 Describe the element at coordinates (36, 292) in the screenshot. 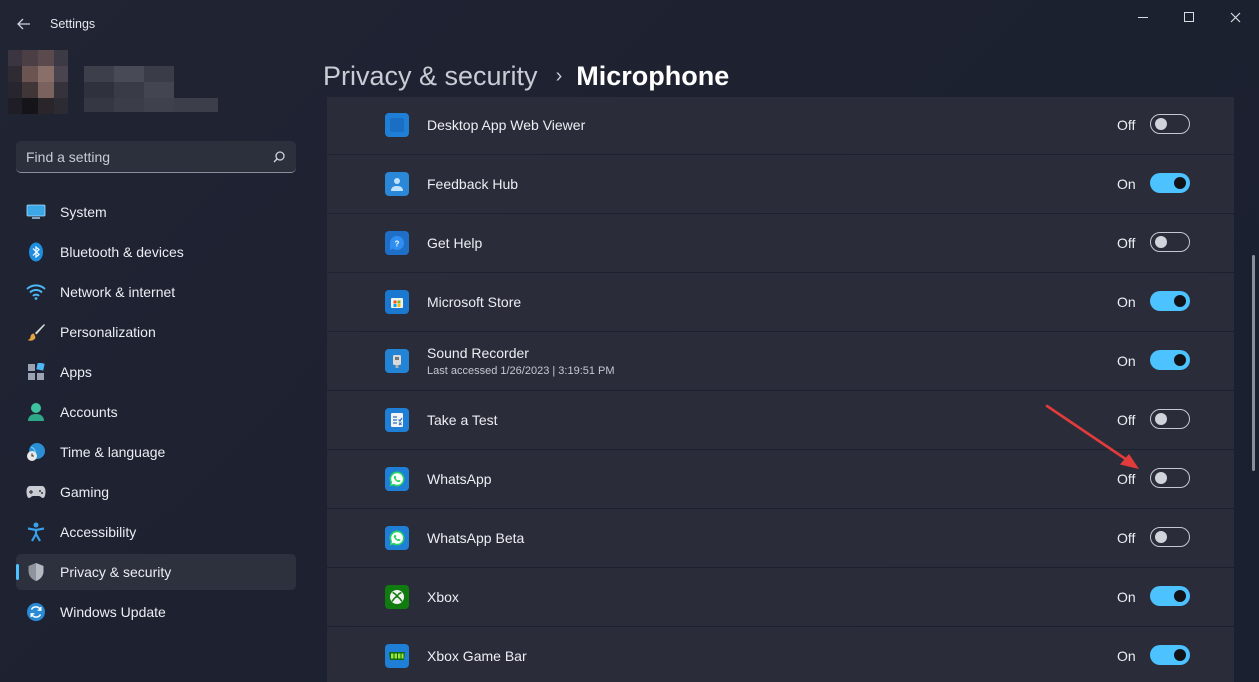

I see `wifi-icon` at that location.